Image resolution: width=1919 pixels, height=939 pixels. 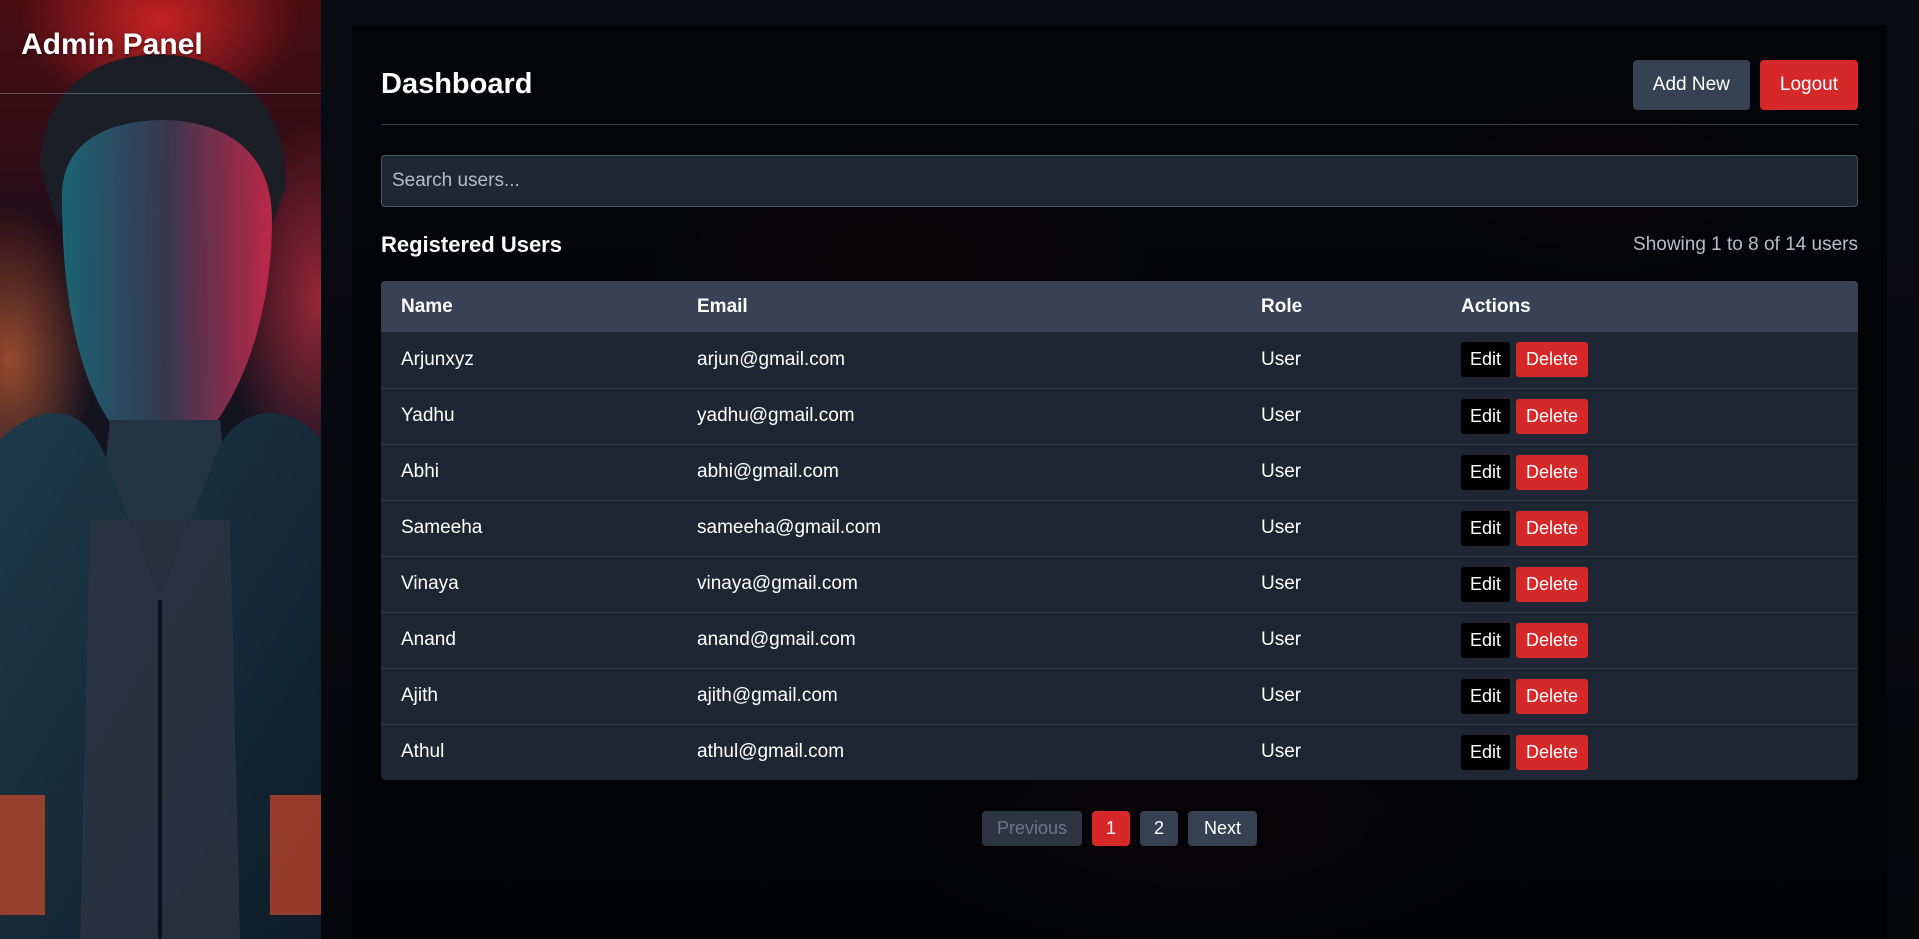 I want to click on cell-name: Anand, so click(x=428, y=639).